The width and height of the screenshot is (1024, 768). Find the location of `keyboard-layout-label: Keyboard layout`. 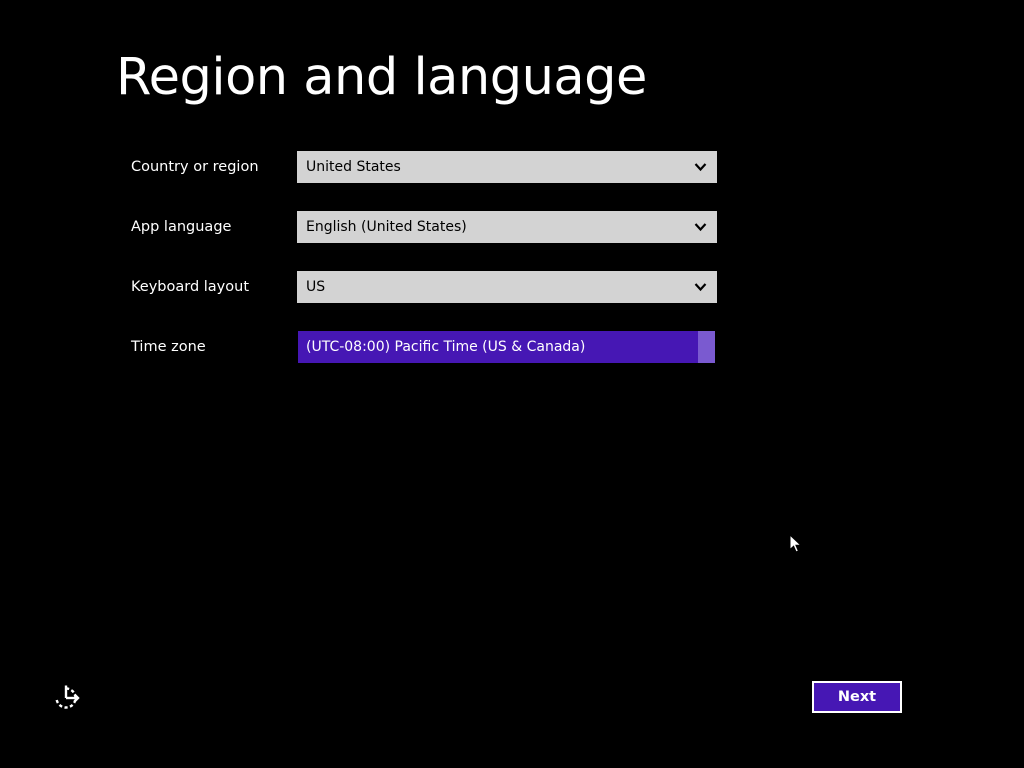

keyboard-layout-label: Keyboard layout is located at coordinates (190, 287).